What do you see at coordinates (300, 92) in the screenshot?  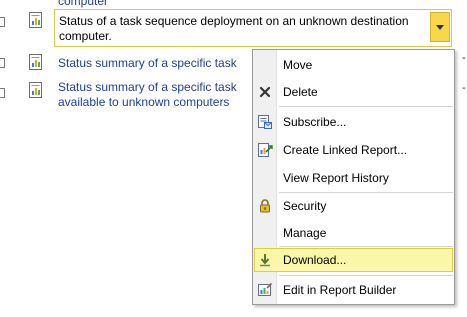 I see `menu-item-label: Delete` at bounding box center [300, 92].